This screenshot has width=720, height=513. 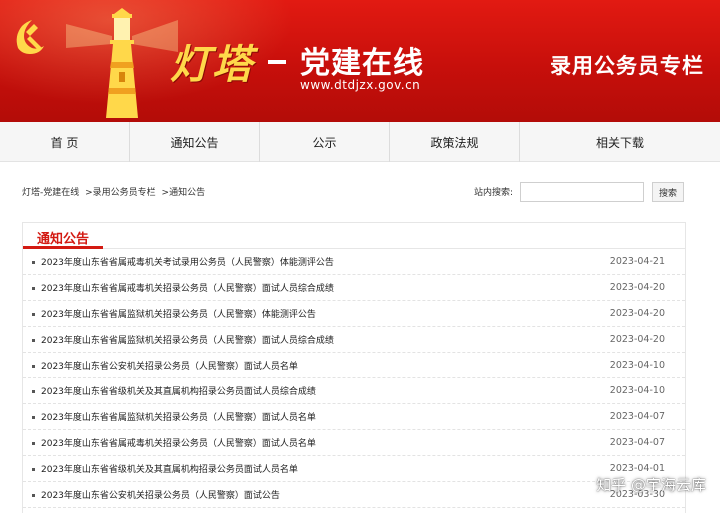 I want to click on breadcrumb: 灯塔-党建在线 >录用公务员专栏 >通知公告, so click(x=115, y=191).